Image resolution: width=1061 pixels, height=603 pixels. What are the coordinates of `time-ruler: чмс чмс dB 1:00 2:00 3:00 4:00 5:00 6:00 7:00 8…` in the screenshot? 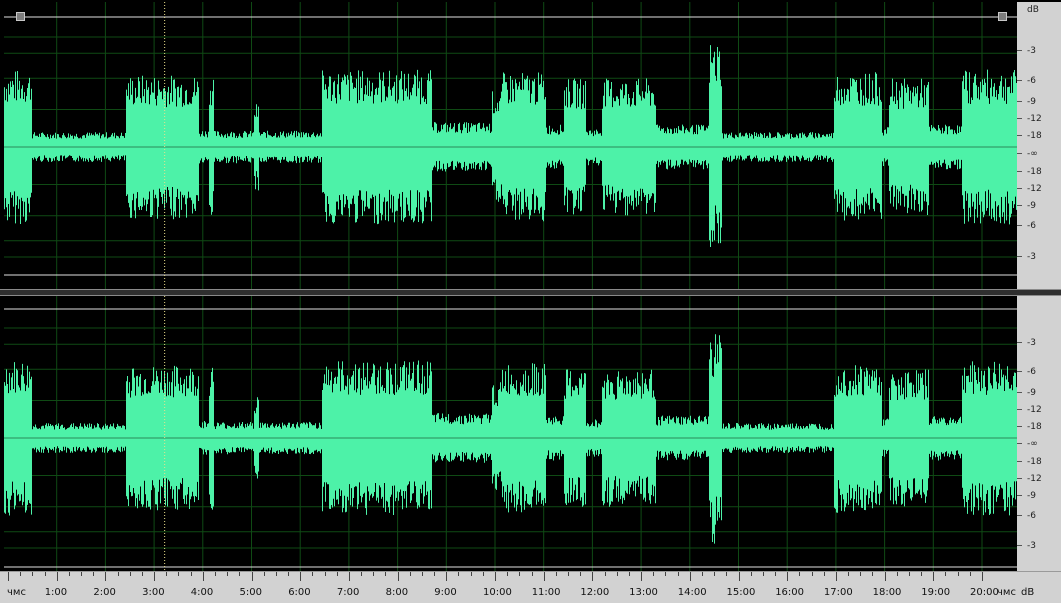 It's located at (530, 587).